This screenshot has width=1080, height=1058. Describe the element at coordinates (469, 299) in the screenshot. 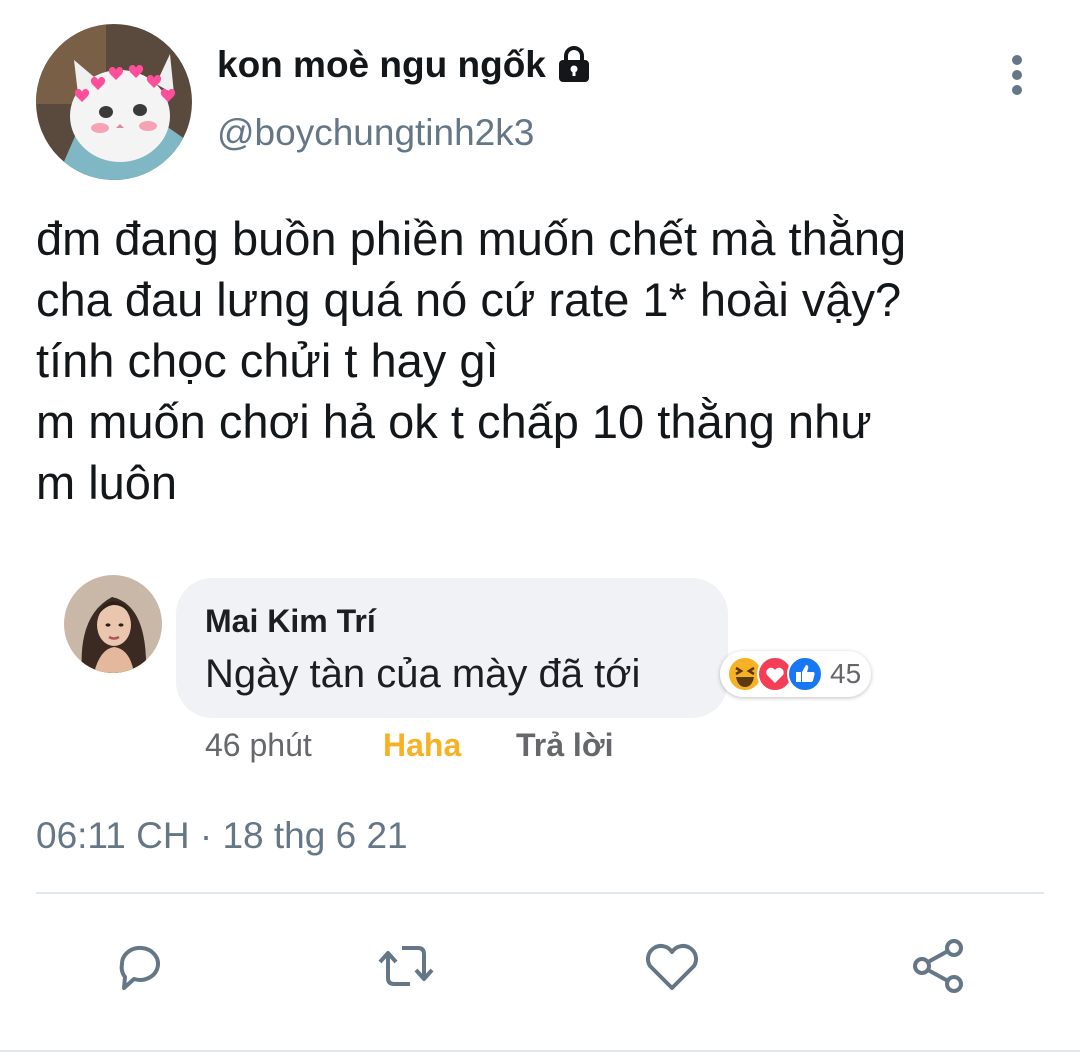

I see `tweet-line: cha đau lưng quá nó cứ rate 1* hoài vậy?` at that location.